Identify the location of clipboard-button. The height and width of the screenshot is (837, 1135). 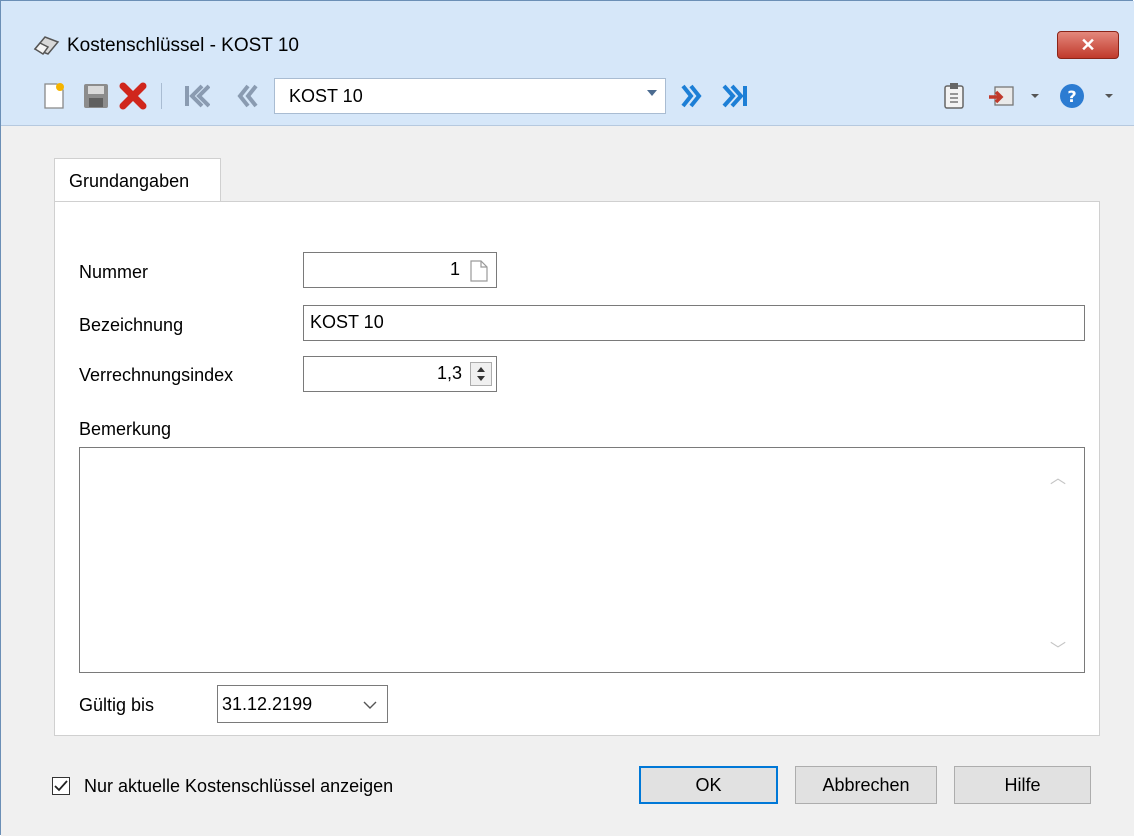
(954, 96).